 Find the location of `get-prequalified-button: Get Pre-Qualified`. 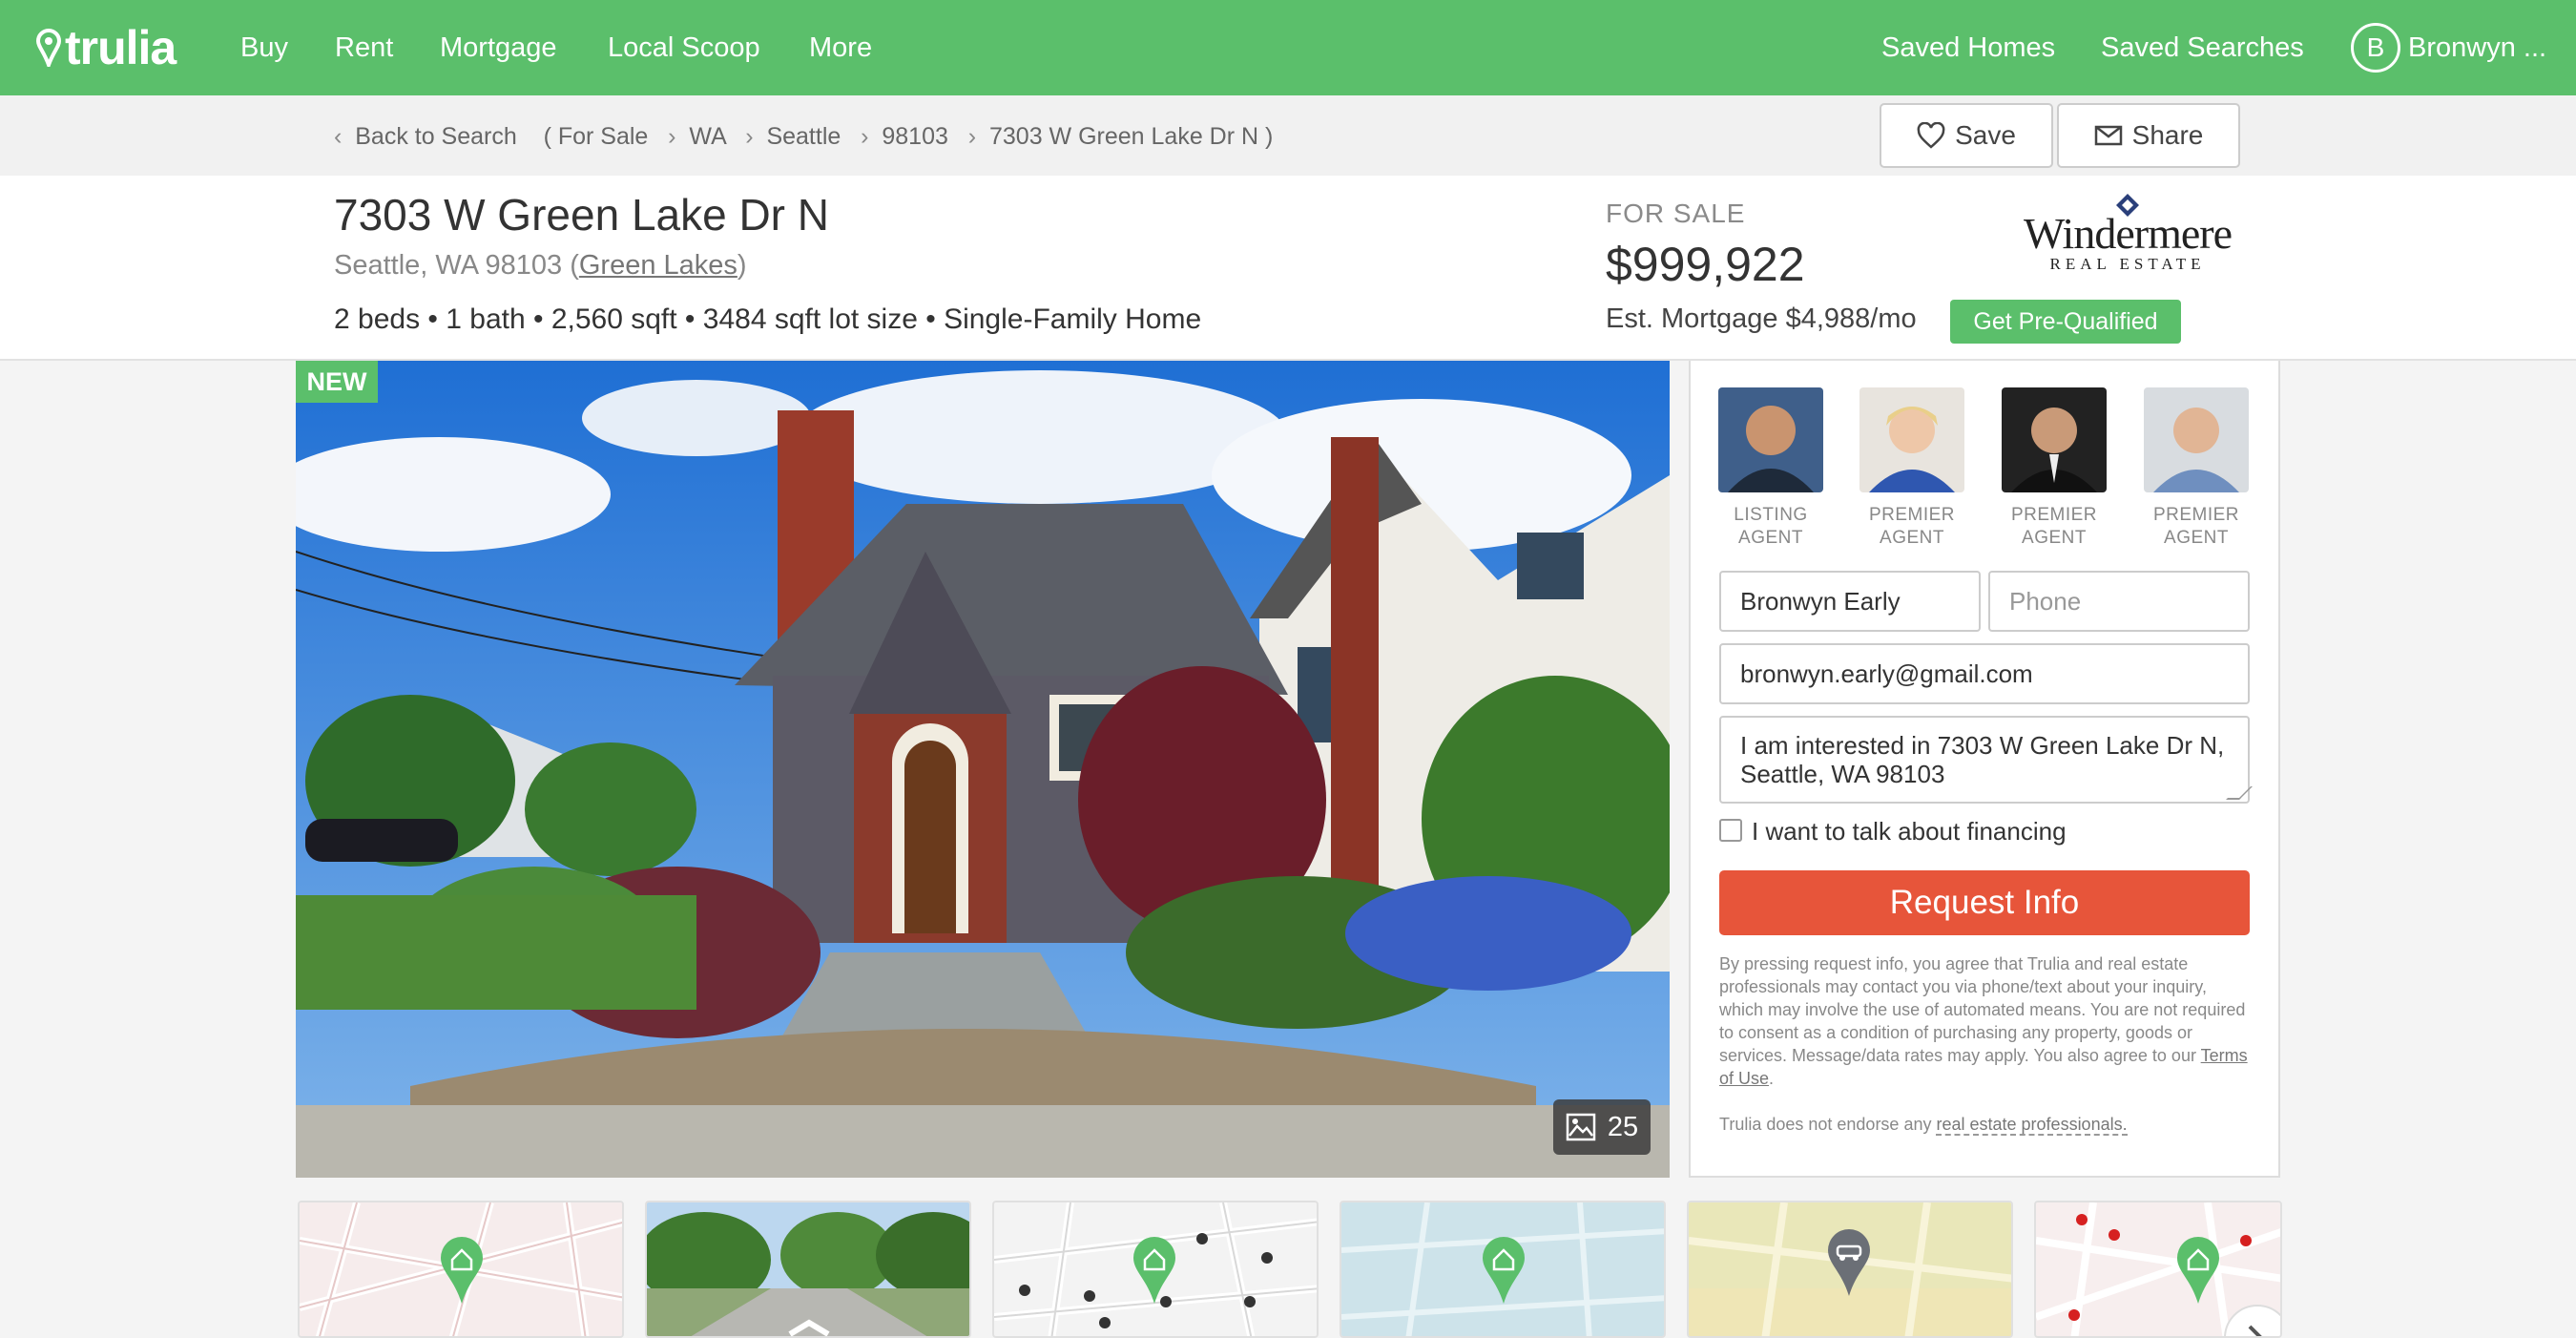

get-prequalified-button: Get Pre-Qualified is located at coordinates (2065, 322).